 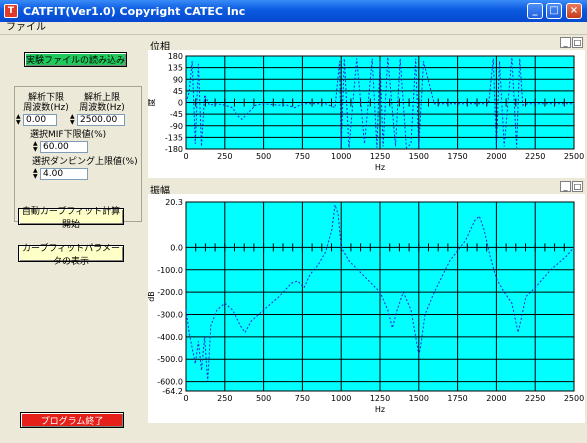 I want to click on lower-freq-spinner: ▲ ▼ 0.00, so click(x=36, y=120).